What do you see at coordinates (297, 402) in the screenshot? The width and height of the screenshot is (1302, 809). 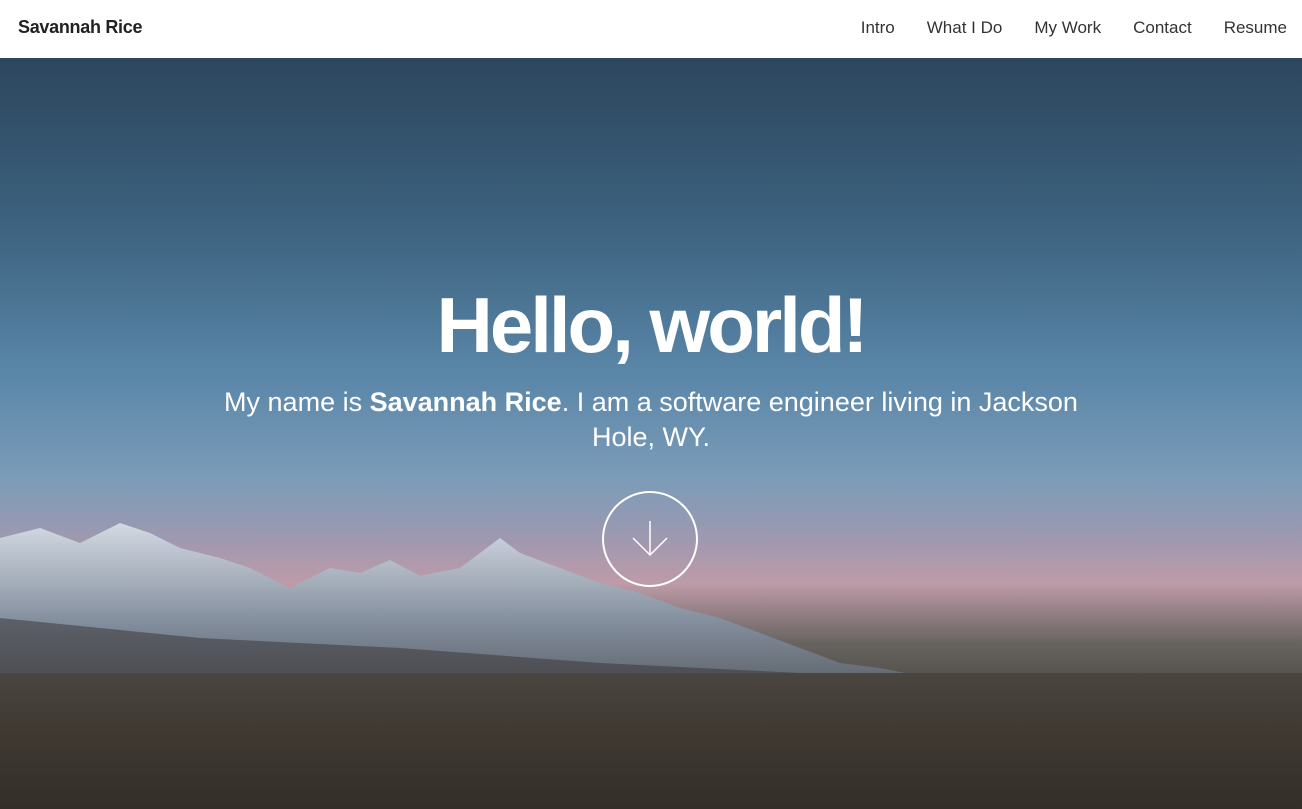 I see `subtitle-prefix: My name is` at bounding box center [297, 402].